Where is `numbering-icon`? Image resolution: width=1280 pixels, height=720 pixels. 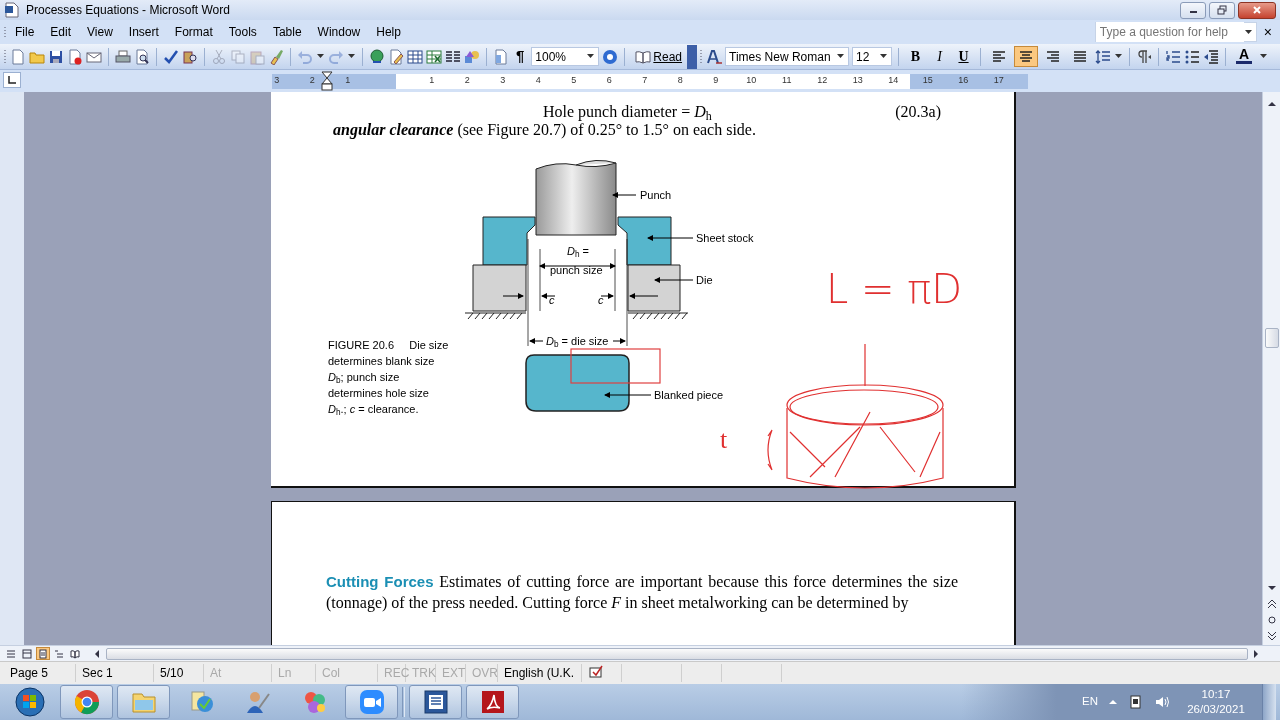 numbering-icon is located at coordinates (1173, 56).